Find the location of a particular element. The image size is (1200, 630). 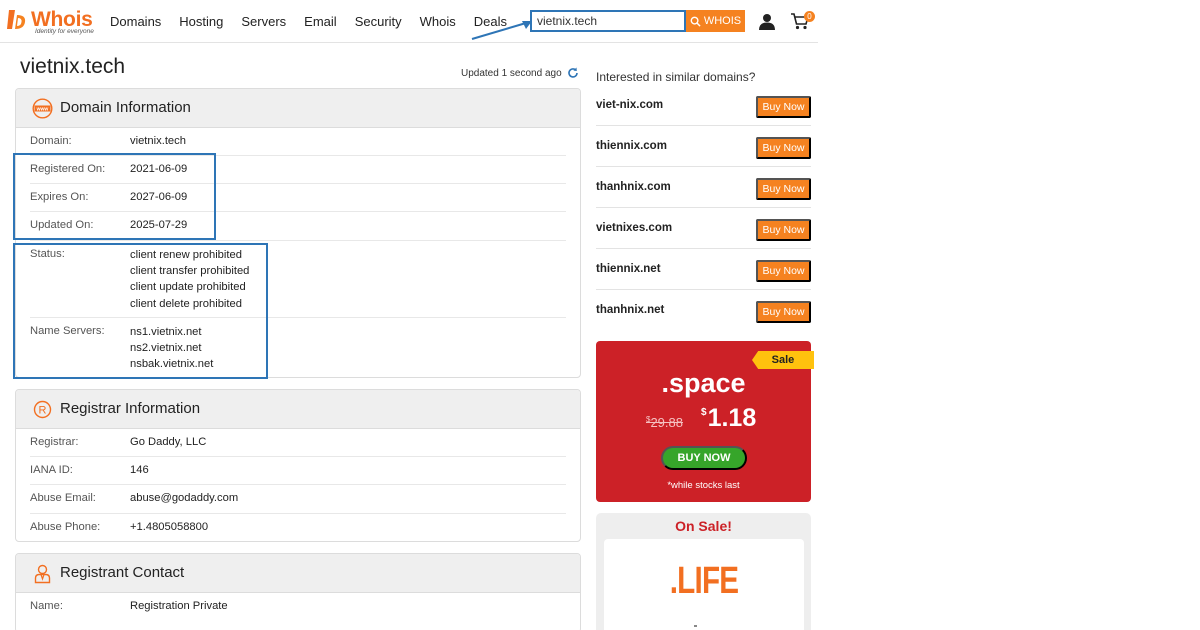

promo-tld: .space is located at coordinates (703, 383).